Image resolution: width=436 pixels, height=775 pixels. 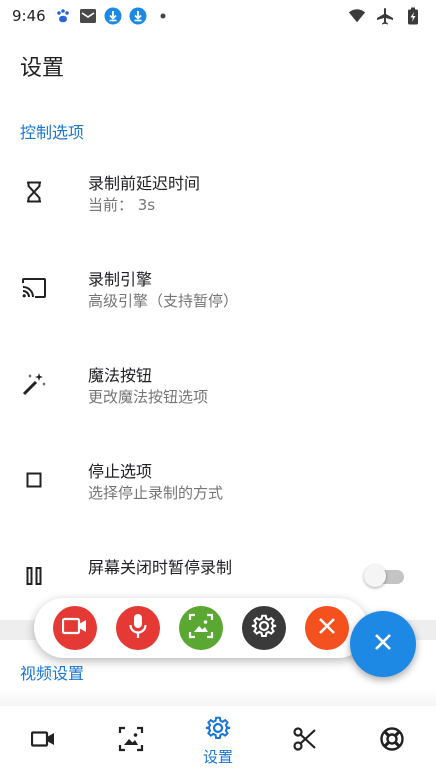 I want to click on video-tab-icon, so click(x=43, y=741).